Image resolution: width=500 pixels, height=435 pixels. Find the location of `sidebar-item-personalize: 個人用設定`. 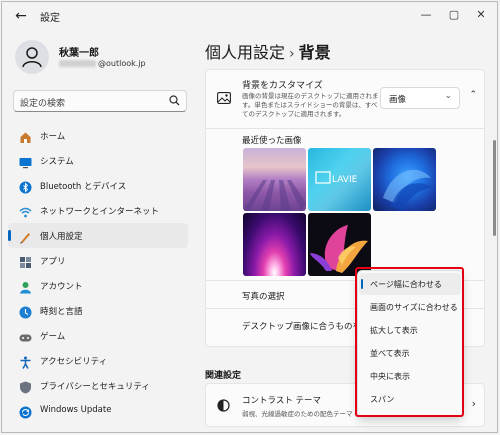

sidebar-item-personalize: 個人用設定 is located at coordinates (98, 235).